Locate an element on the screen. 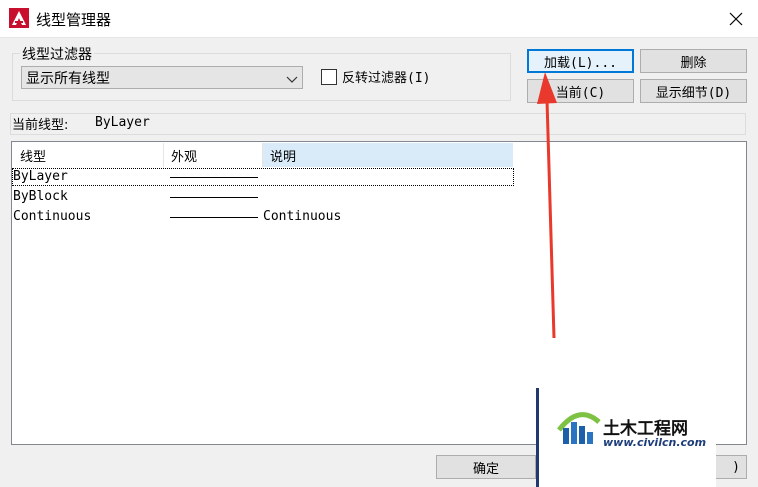 This screenshot has height=487, width=758. linetype-name: ByLayer is located at coordinates (40, 176).